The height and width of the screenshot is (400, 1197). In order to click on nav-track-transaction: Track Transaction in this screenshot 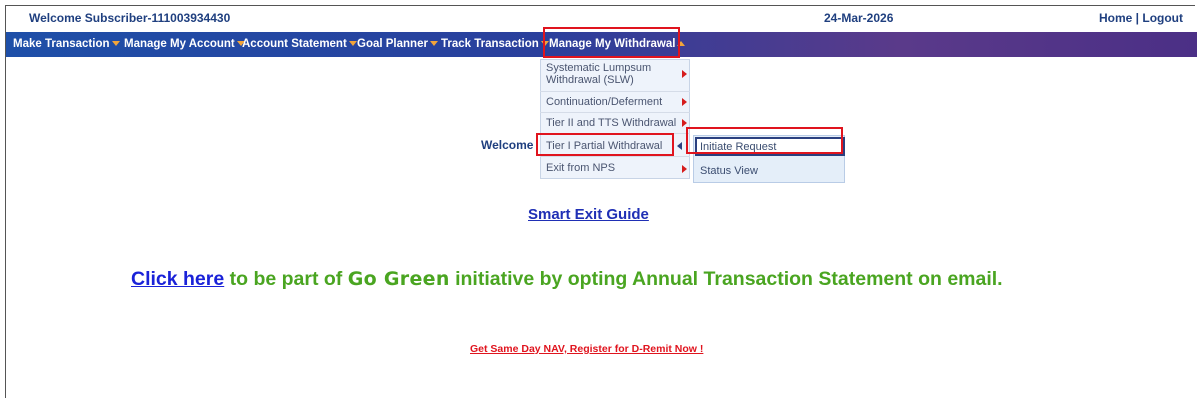, I will do `click(495, 44)`.